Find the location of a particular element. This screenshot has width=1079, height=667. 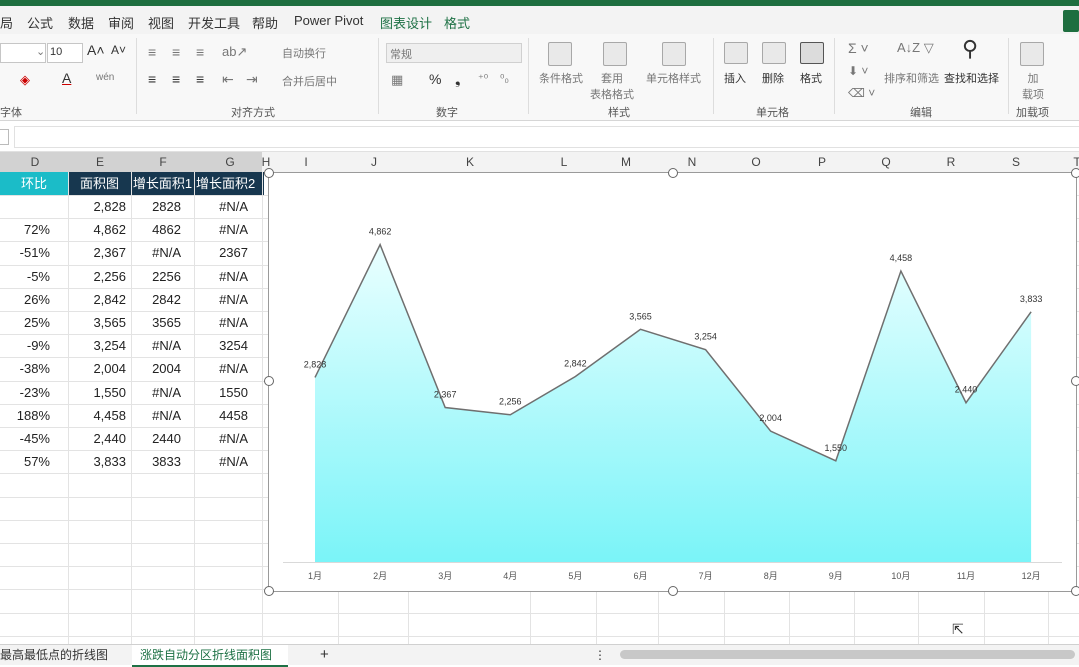

table-cell: 3,833 is located at coordinates (97, 462).